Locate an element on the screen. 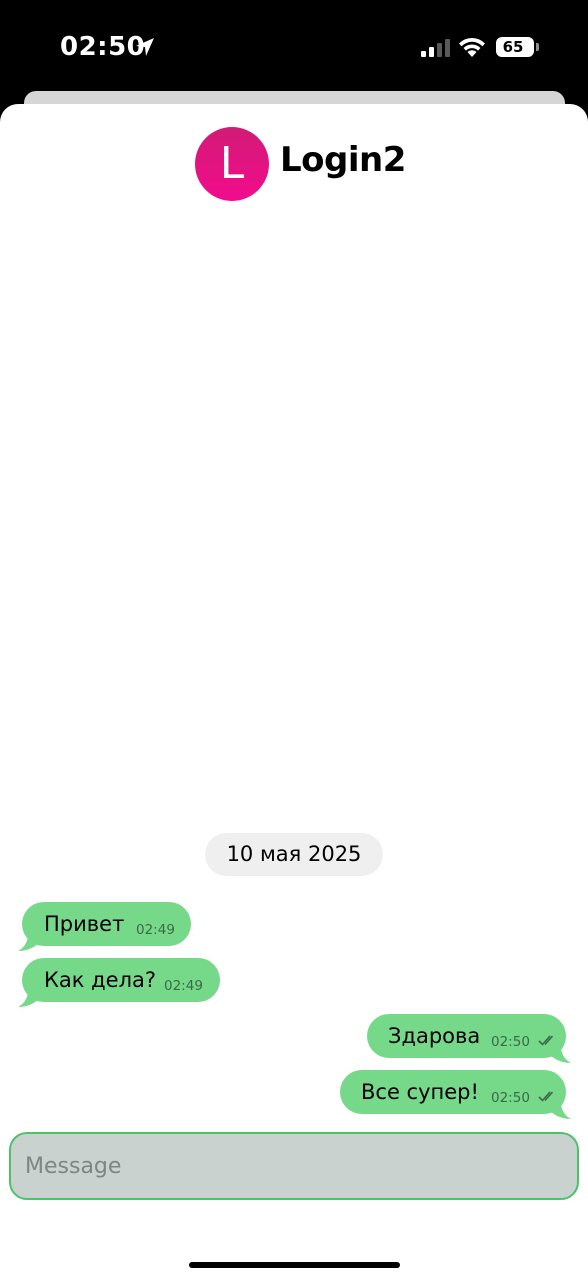  battery-icon: 65 is located at coordinates (515, 47).